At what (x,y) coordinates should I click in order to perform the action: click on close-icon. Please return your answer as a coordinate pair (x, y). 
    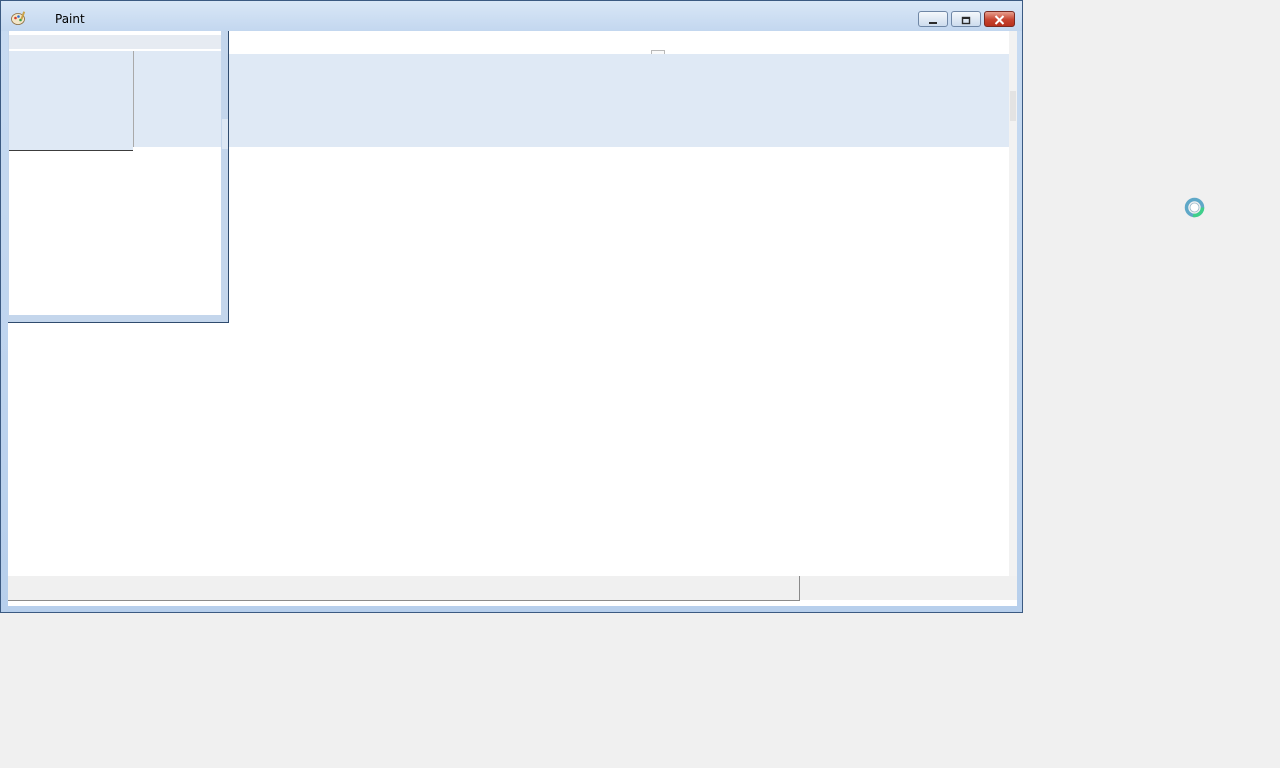
    Looking at the image, I should click on (999, 19).